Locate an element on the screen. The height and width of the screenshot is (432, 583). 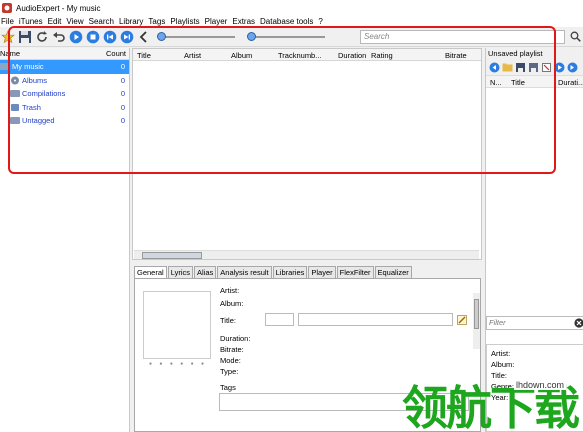
tree-col-name: Name is located at coordinates (10, 53).